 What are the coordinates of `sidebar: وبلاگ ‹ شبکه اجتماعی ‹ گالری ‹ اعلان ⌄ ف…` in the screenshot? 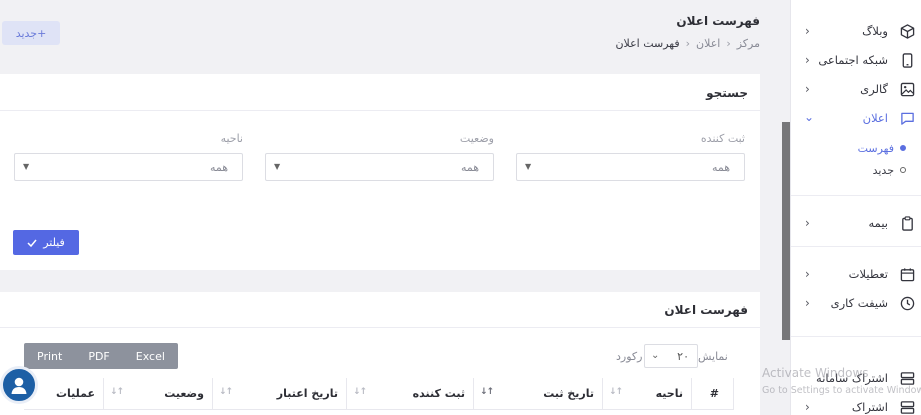 It's located at (855, 207).